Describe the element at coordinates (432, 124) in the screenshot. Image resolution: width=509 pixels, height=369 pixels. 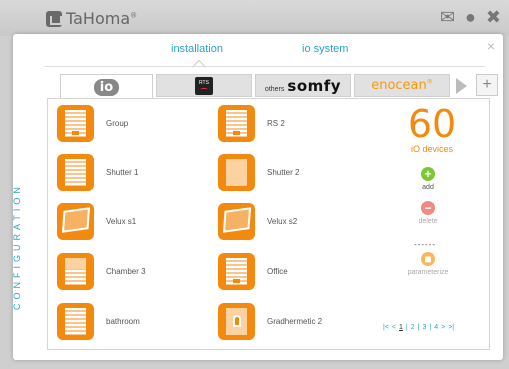
I see `device-count: 60` at that location.